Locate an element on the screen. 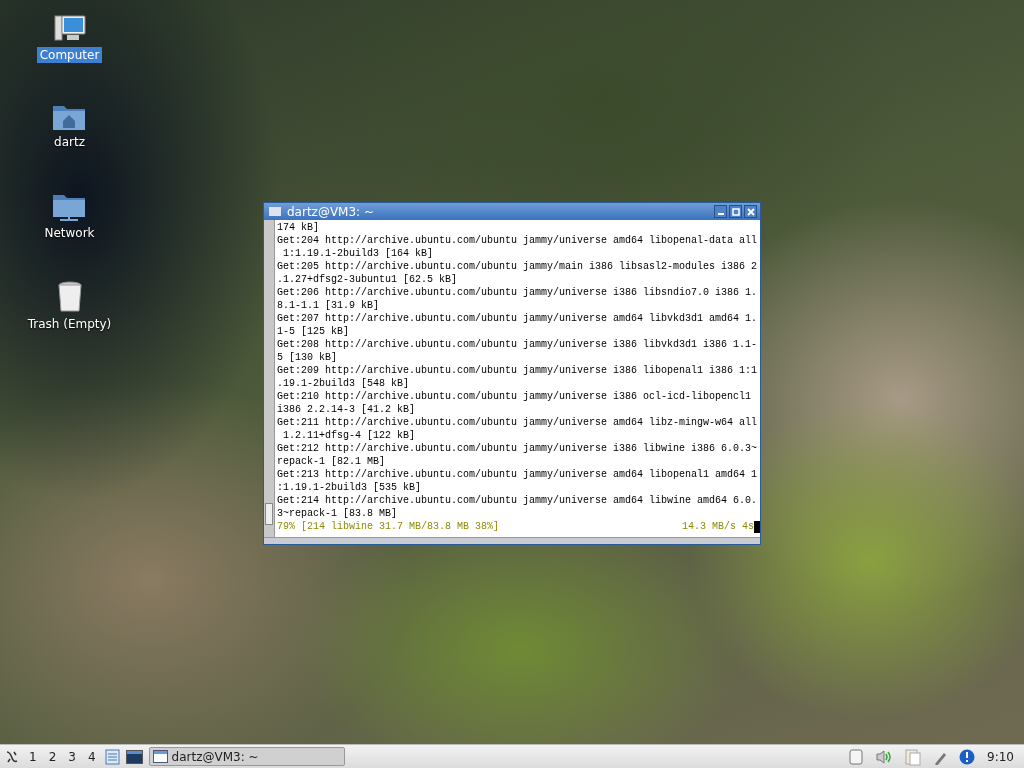 The image size is (1024, 768). terminal-line: 3~repack-1 [83.8 MB] is located at coordinates (338, 513).